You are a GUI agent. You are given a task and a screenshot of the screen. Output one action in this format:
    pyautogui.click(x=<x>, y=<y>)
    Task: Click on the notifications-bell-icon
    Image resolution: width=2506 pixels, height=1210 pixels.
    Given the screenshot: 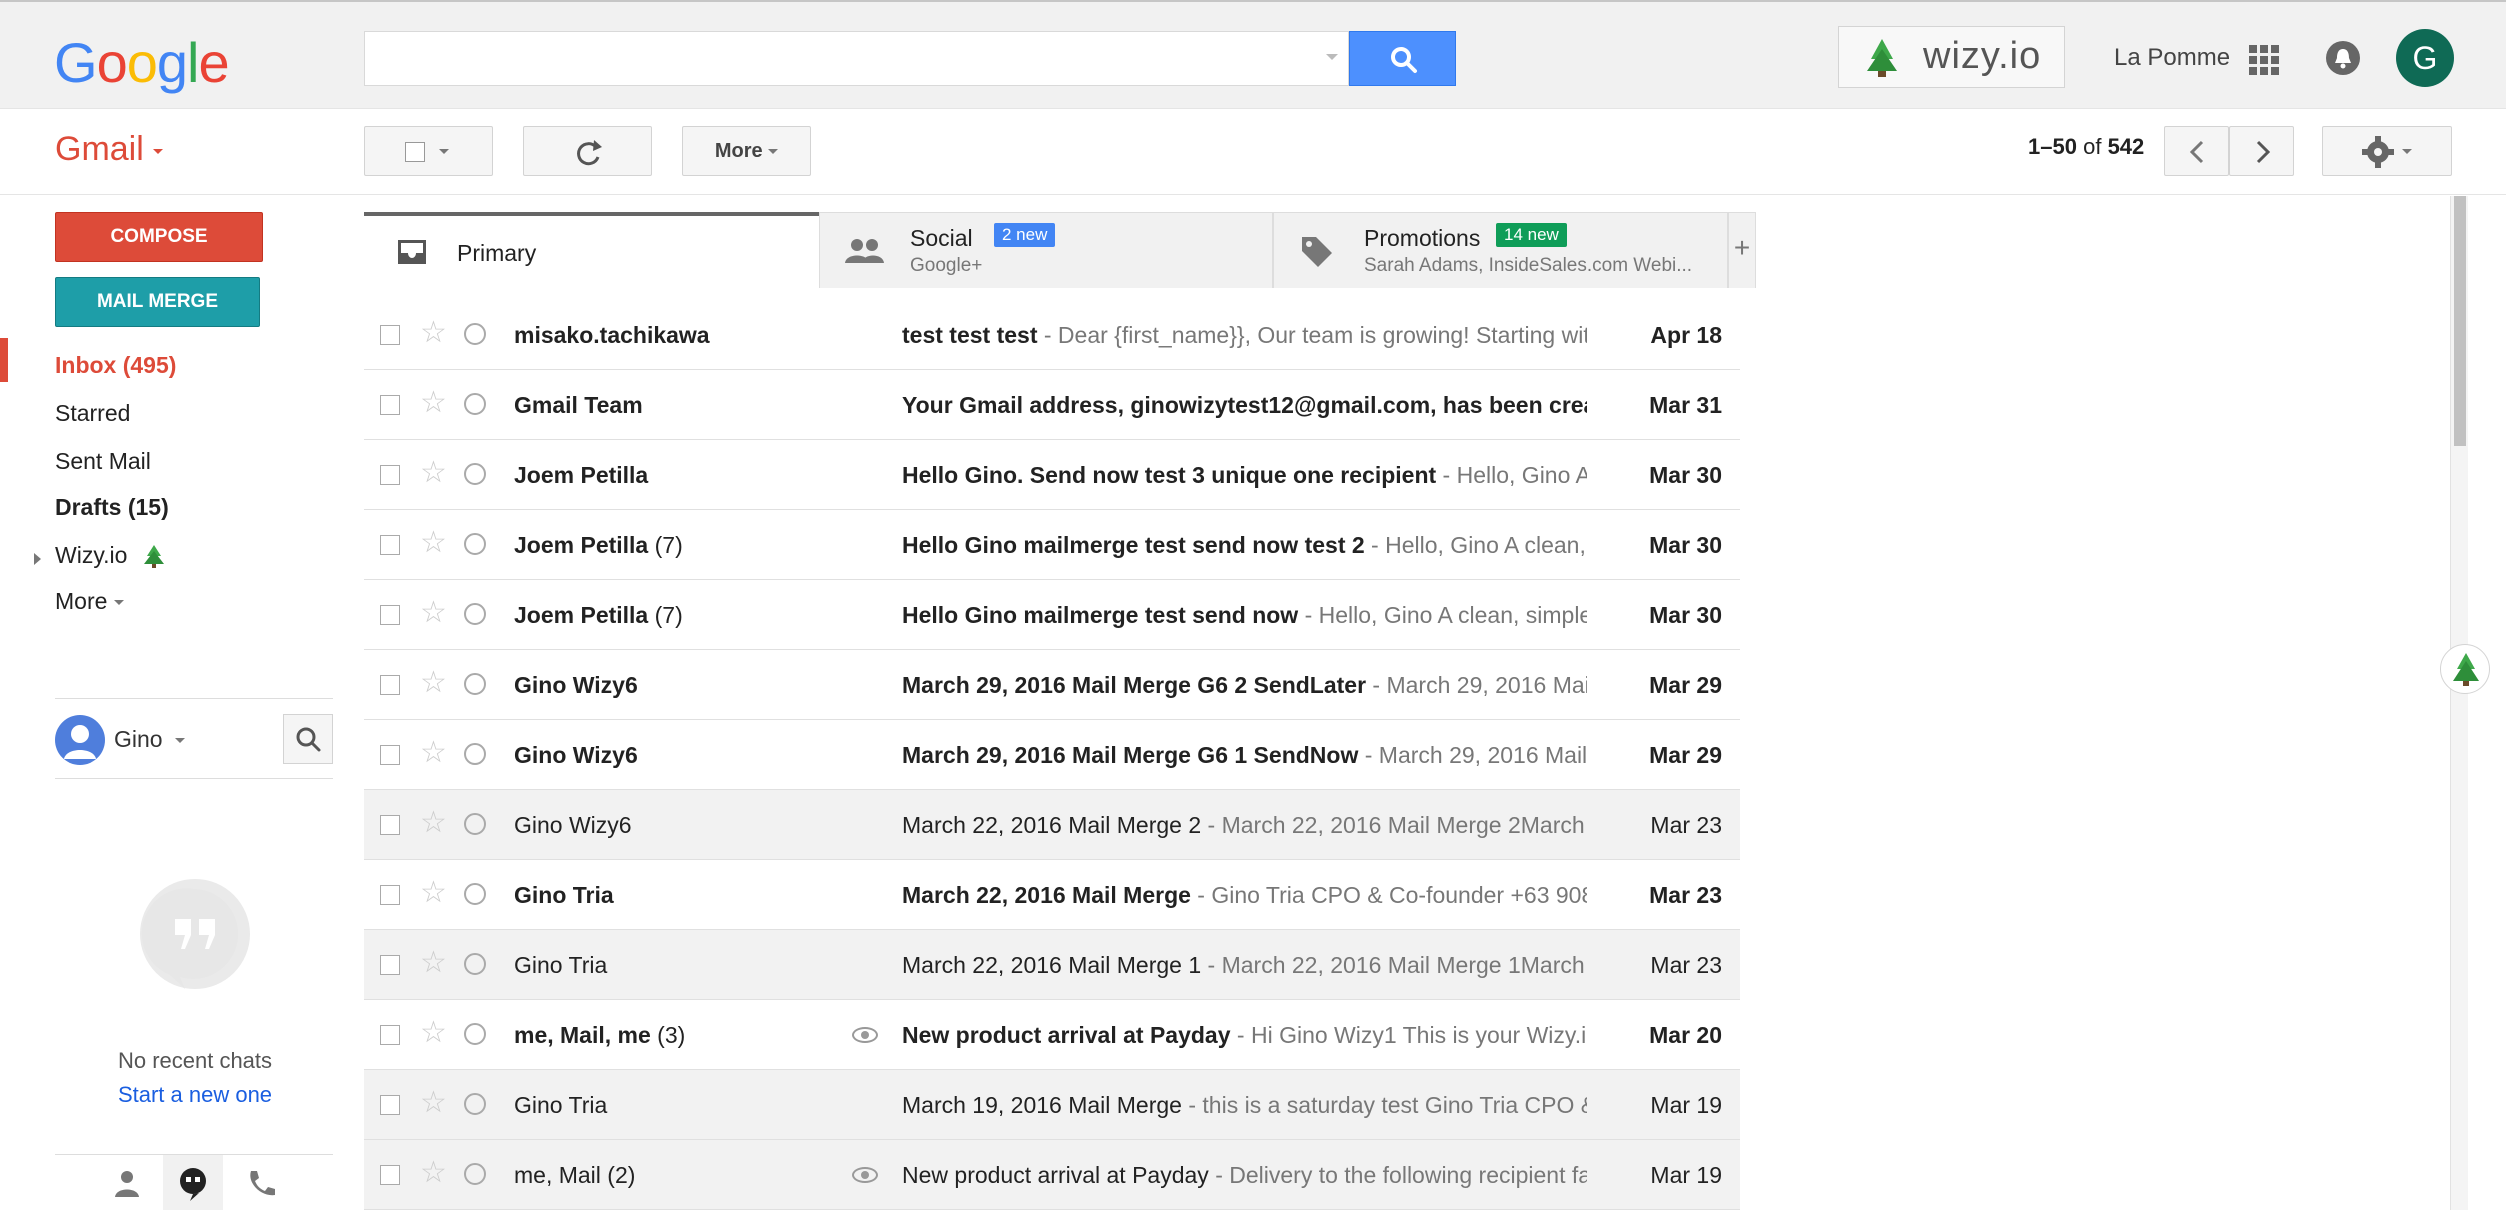 What is the action you would take?
    pyautogui.click(x=2343, y=58)
    